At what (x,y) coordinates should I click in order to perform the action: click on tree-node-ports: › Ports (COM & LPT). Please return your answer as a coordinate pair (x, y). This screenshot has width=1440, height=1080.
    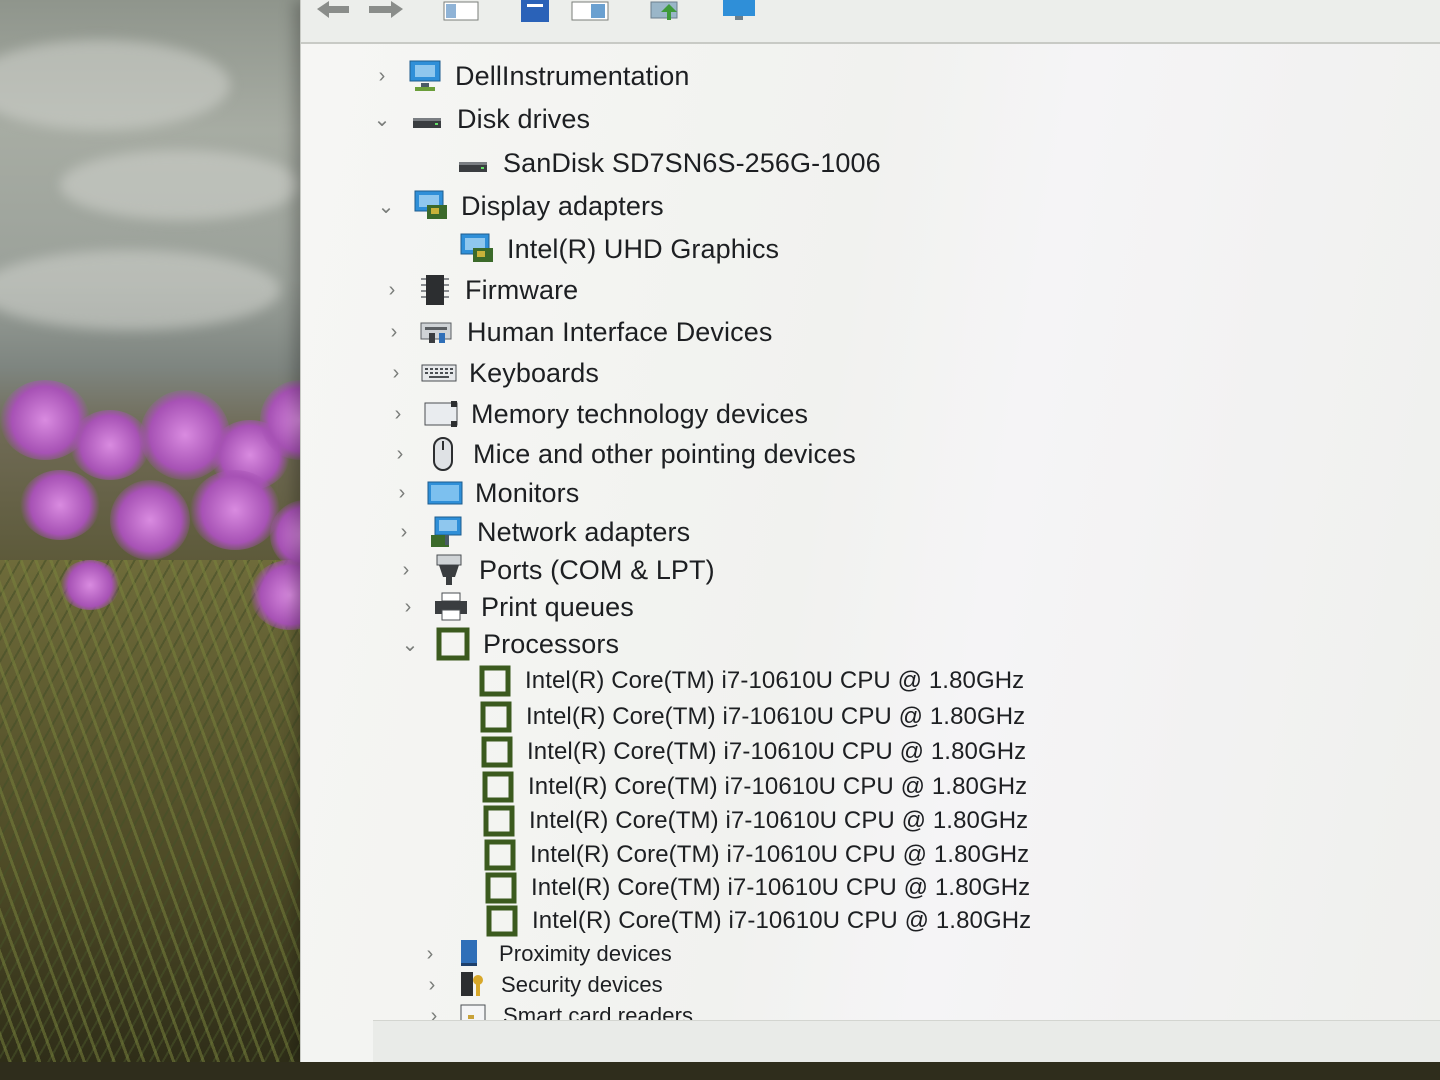
    Looking at the image, I should click on (555, 570).